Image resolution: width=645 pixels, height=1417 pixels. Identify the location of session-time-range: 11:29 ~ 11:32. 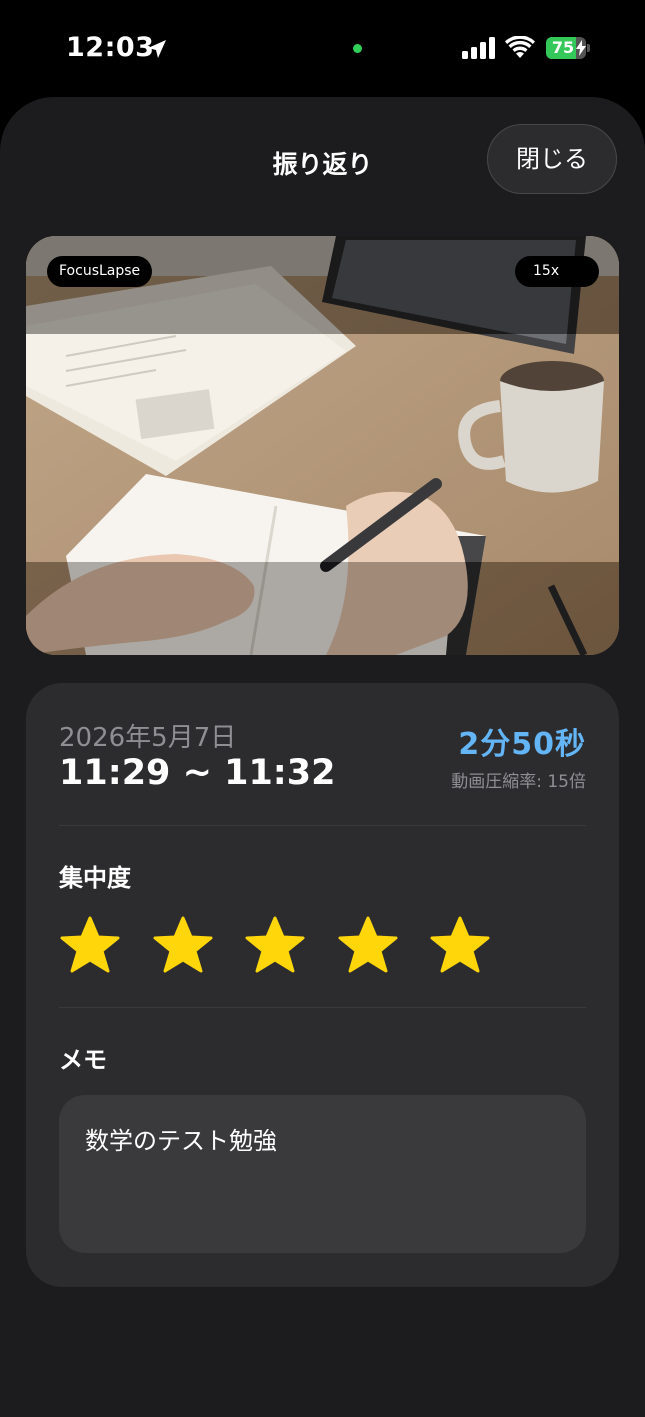
(197, 773).